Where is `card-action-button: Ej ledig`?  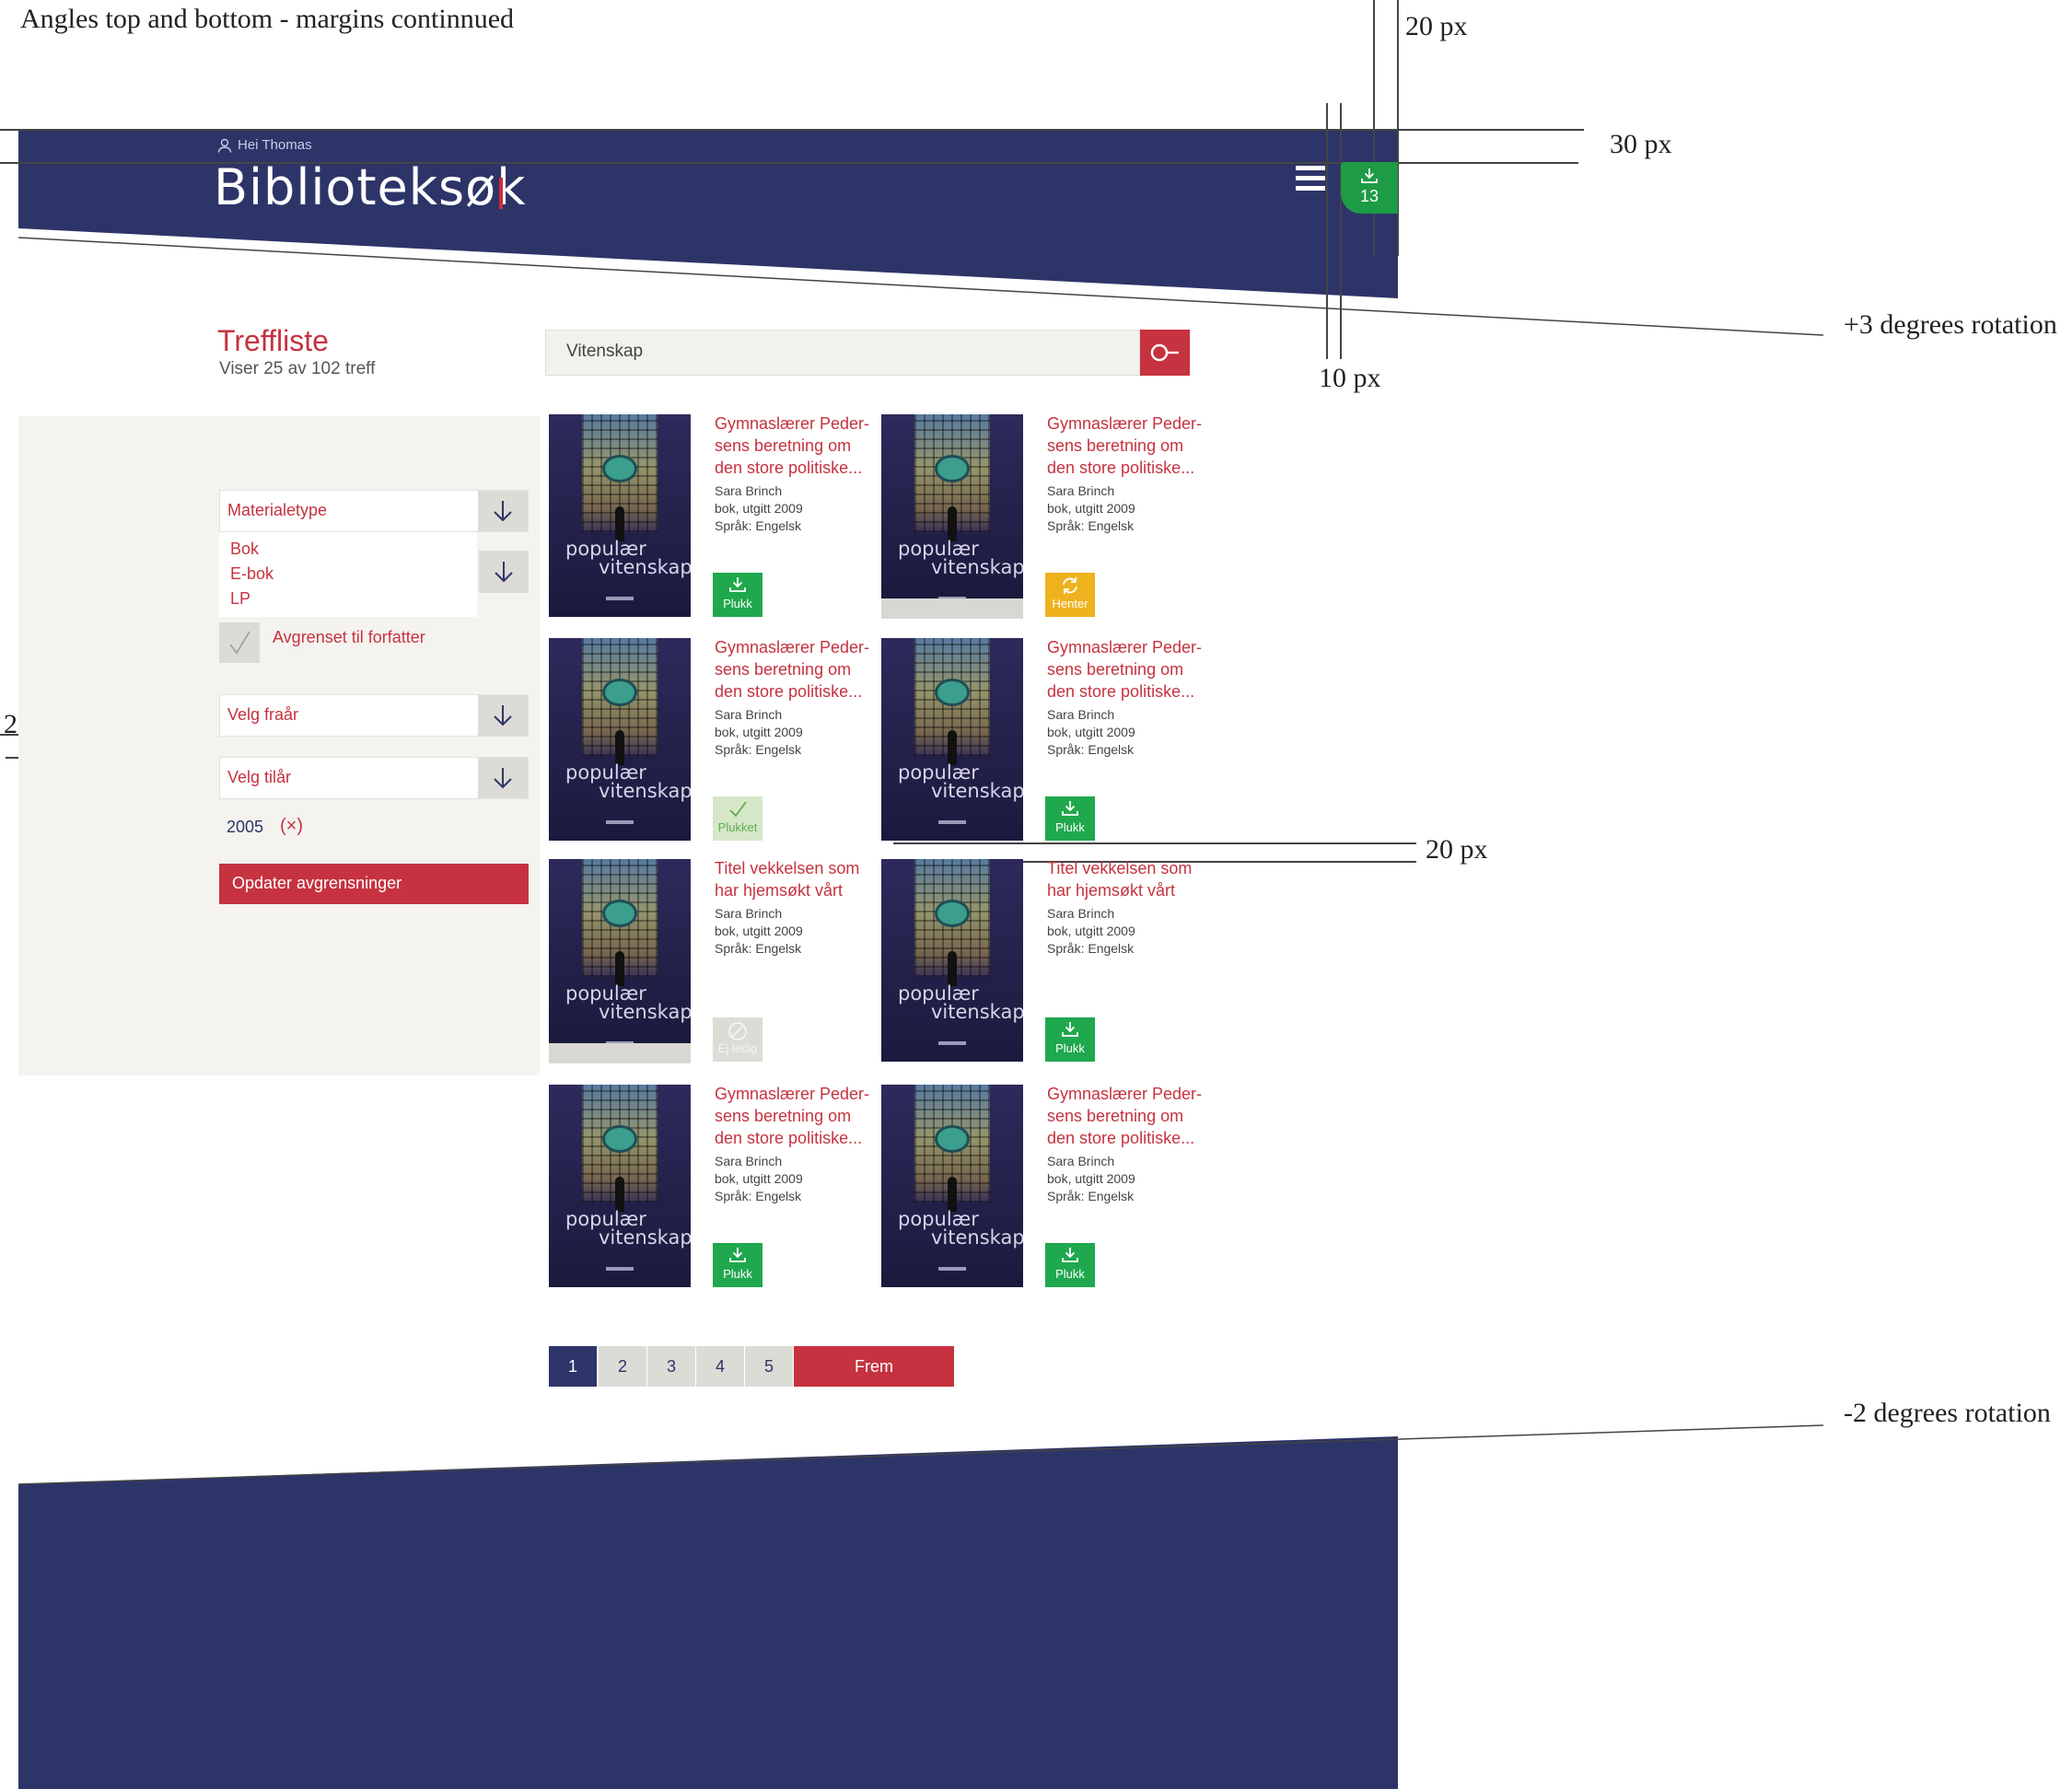 card-action-button: Ej ledig is located at coordinates (737, 1039).